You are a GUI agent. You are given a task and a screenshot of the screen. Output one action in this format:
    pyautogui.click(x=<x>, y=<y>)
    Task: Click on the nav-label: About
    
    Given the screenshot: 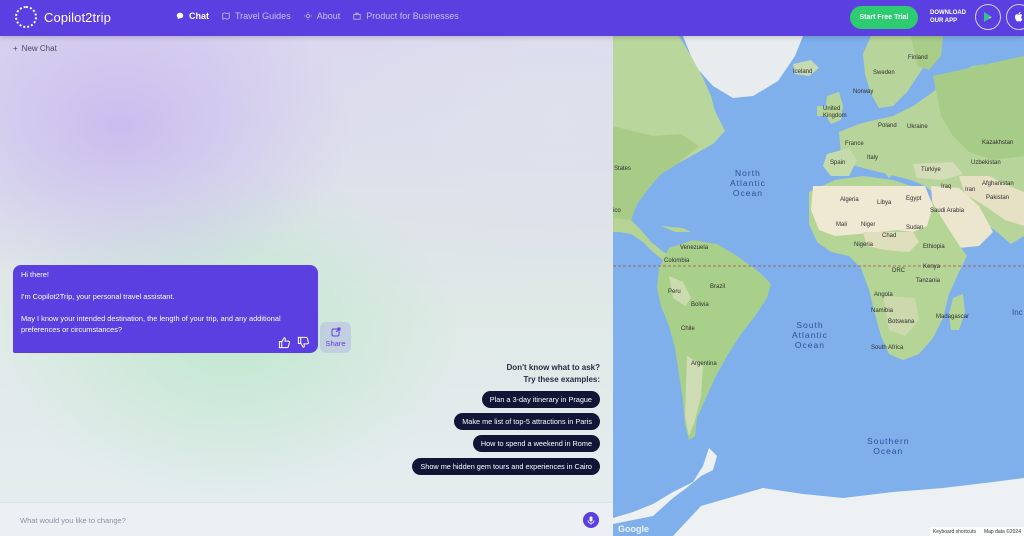 What is the action you would take?
    pyautogui.click(x=328, y=16)
    